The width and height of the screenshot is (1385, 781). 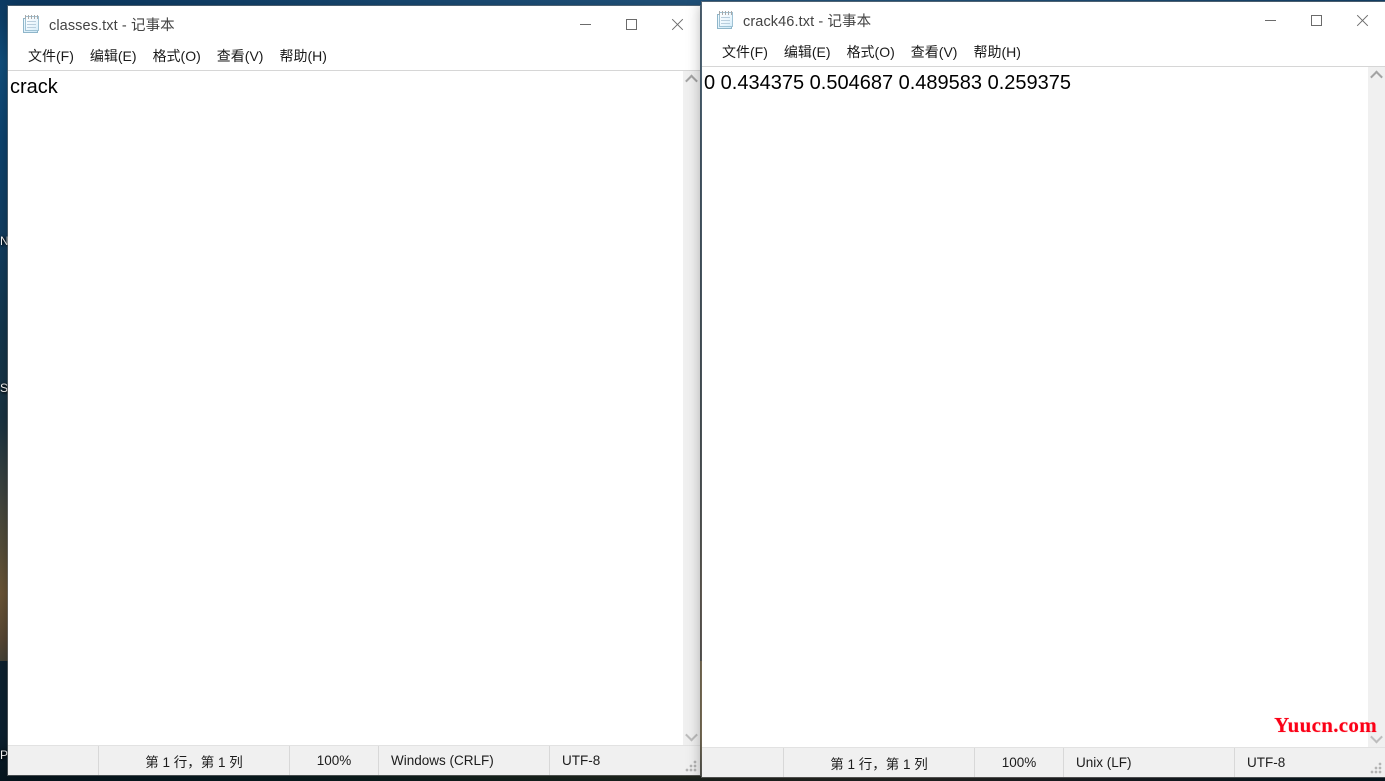 I want to click on chevron-down-icon, so click(x=691, y=736).